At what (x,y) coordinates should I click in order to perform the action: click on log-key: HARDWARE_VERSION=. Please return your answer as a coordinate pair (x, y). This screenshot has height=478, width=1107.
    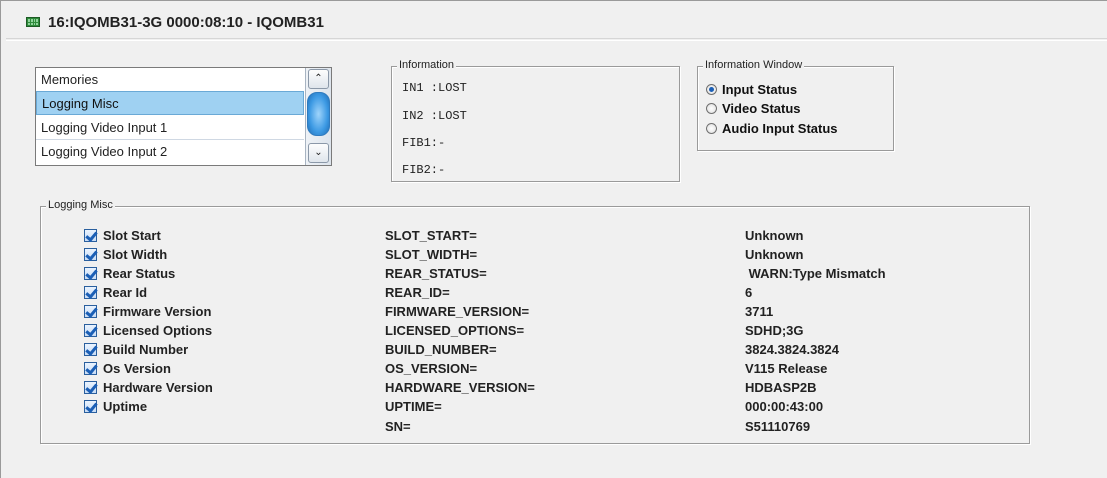
    Looking at the image, I should click on (460, 387).